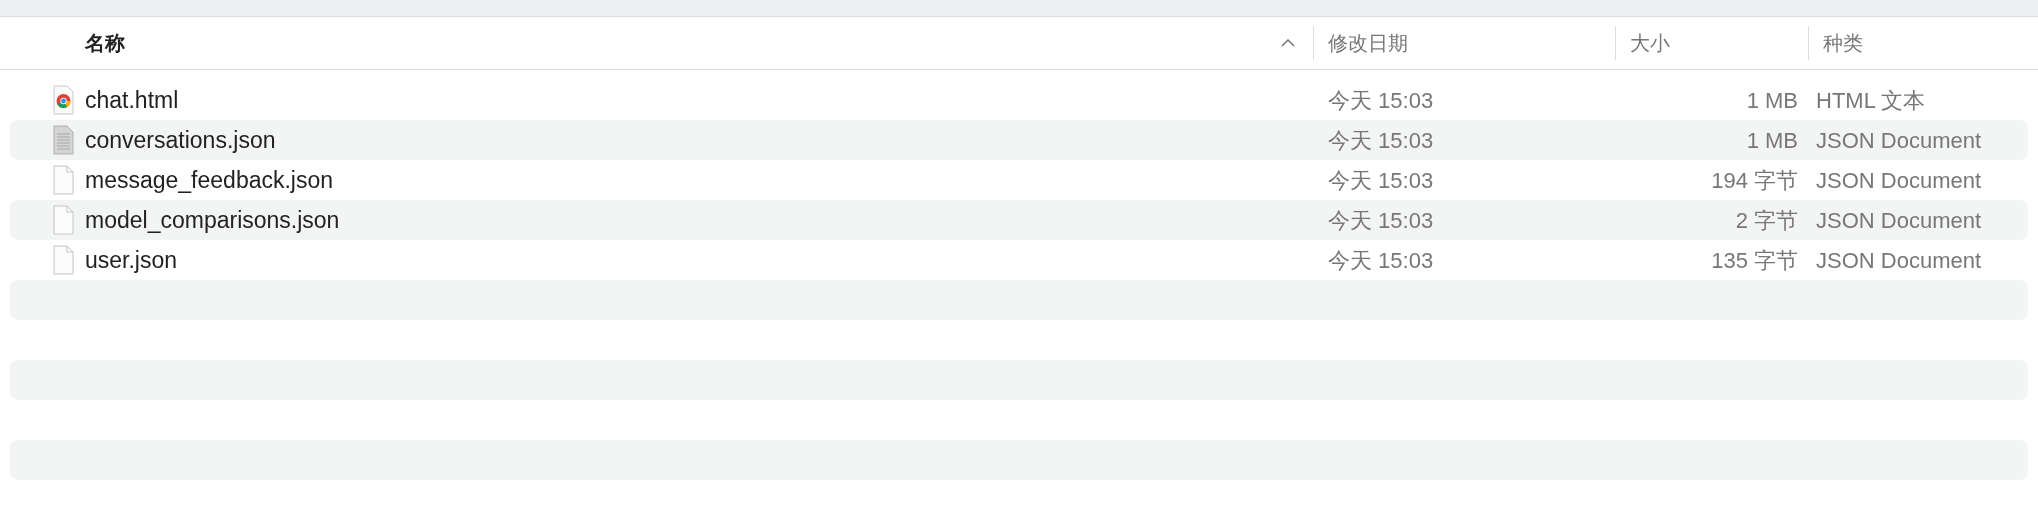  Describe the element at coordinates (1650, 43) in the screenshot. I see `column-header: 大小` at that location.